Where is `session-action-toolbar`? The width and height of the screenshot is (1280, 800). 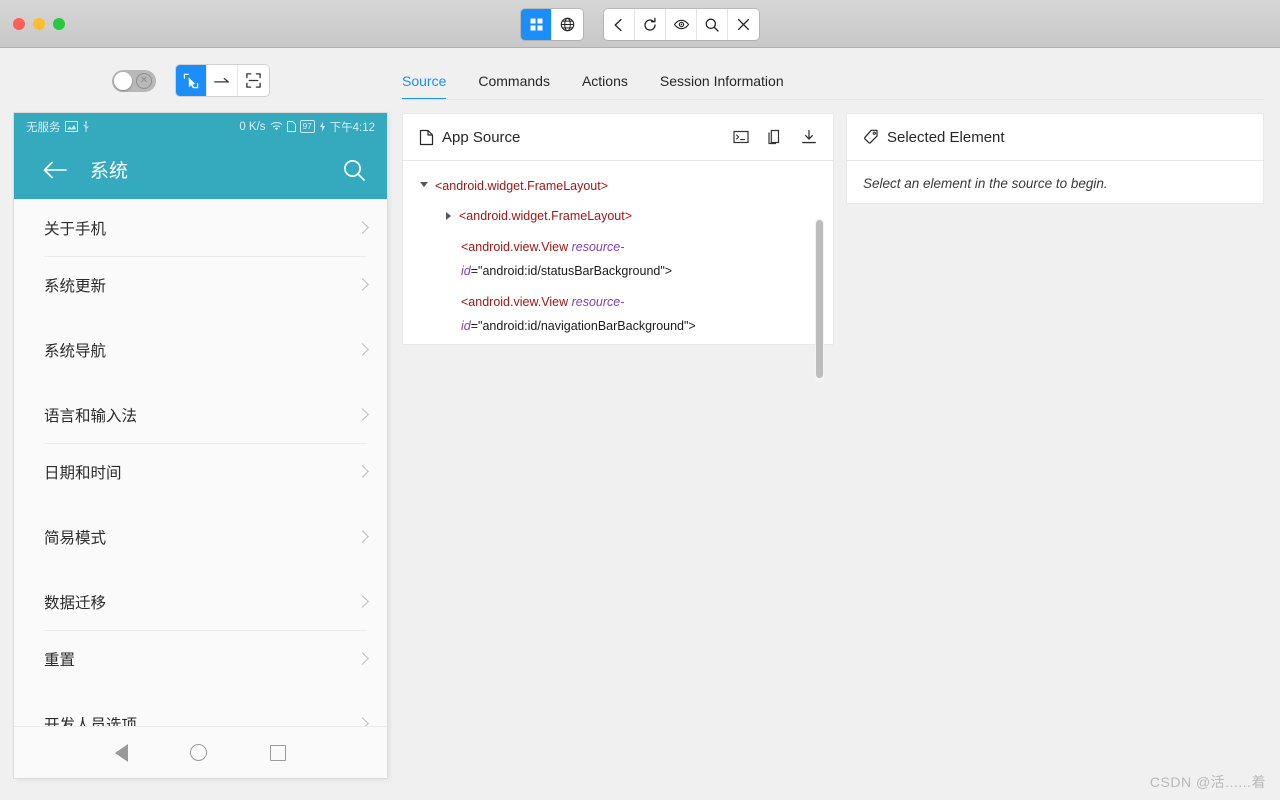
session-action-toolbar is located at coordinates (681, 24).